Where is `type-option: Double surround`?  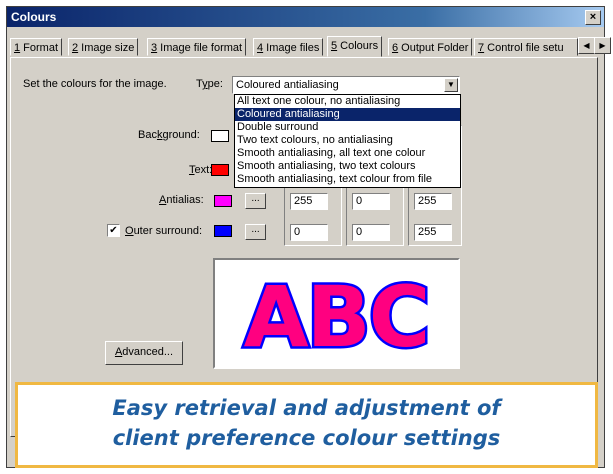
type-option: Double surround is located at coordinates (347, 127).